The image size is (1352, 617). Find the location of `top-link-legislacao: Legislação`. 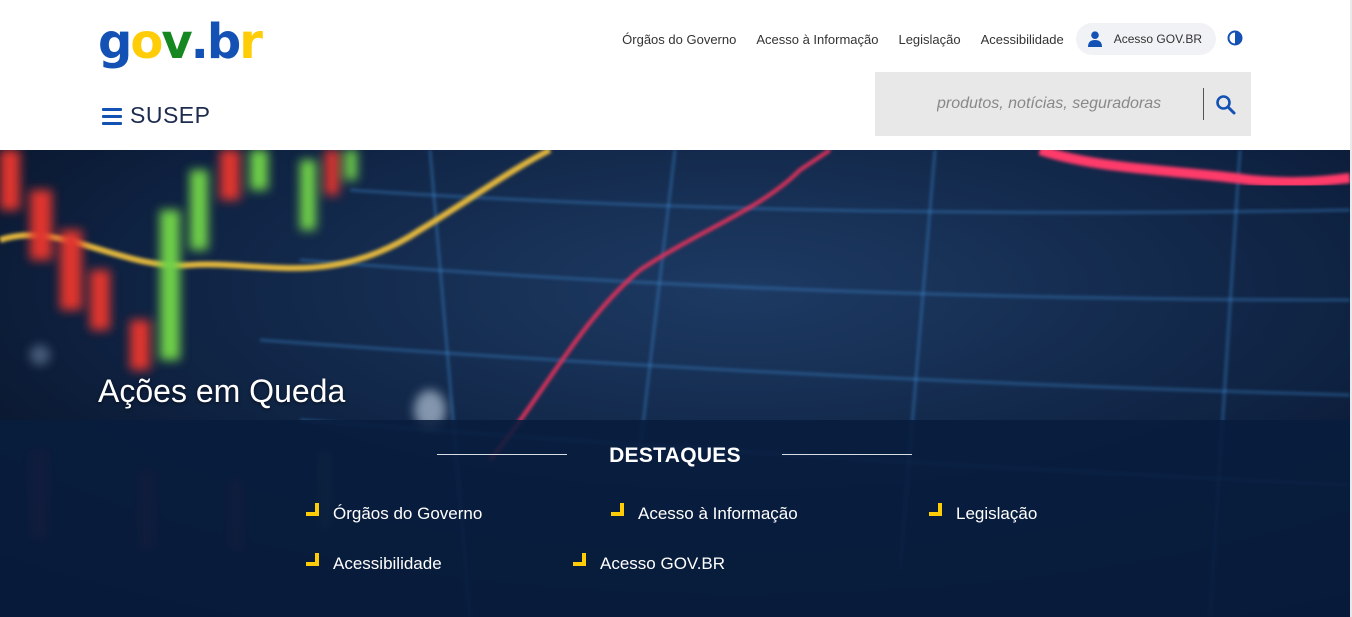

top-link-legislacao: Legislação is located at coordinates (929, 39).